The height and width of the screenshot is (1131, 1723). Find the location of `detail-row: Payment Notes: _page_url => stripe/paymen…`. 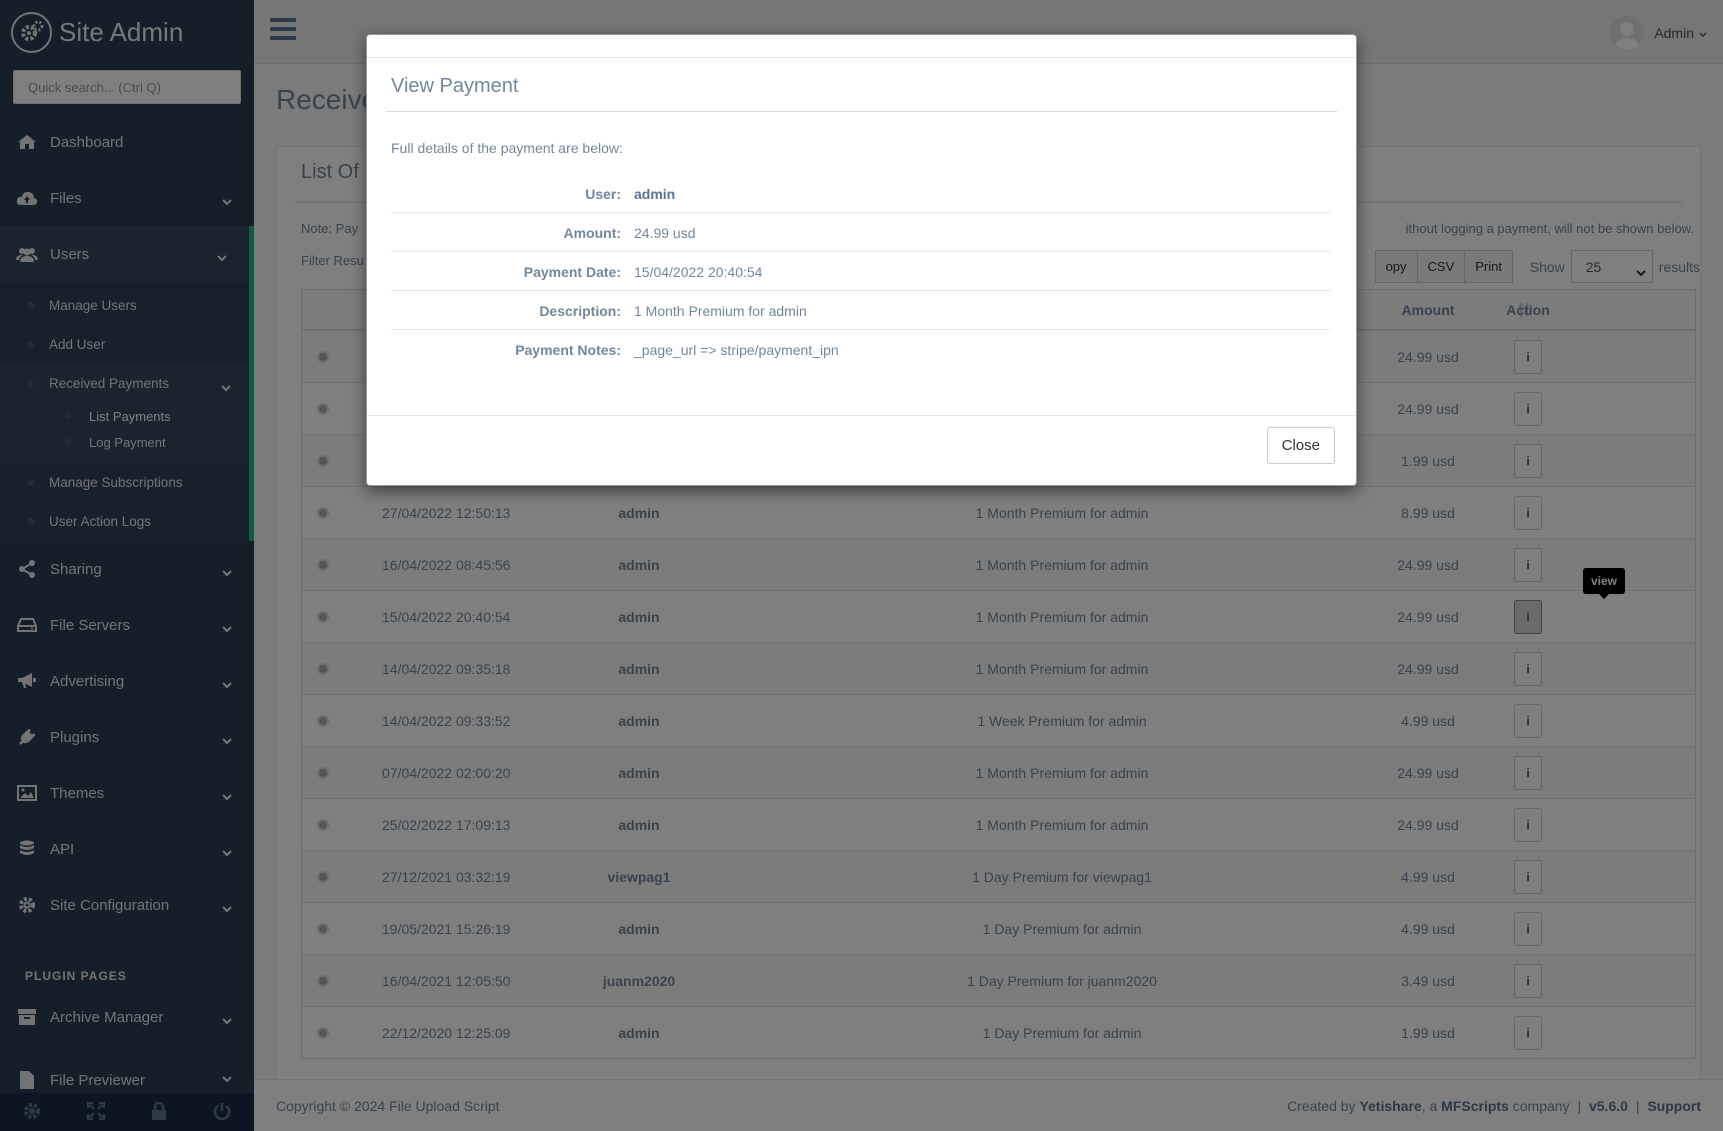

detail-row: Payment Notes: _page_url => stripe/paymen… is located at coordinates (861, 349).